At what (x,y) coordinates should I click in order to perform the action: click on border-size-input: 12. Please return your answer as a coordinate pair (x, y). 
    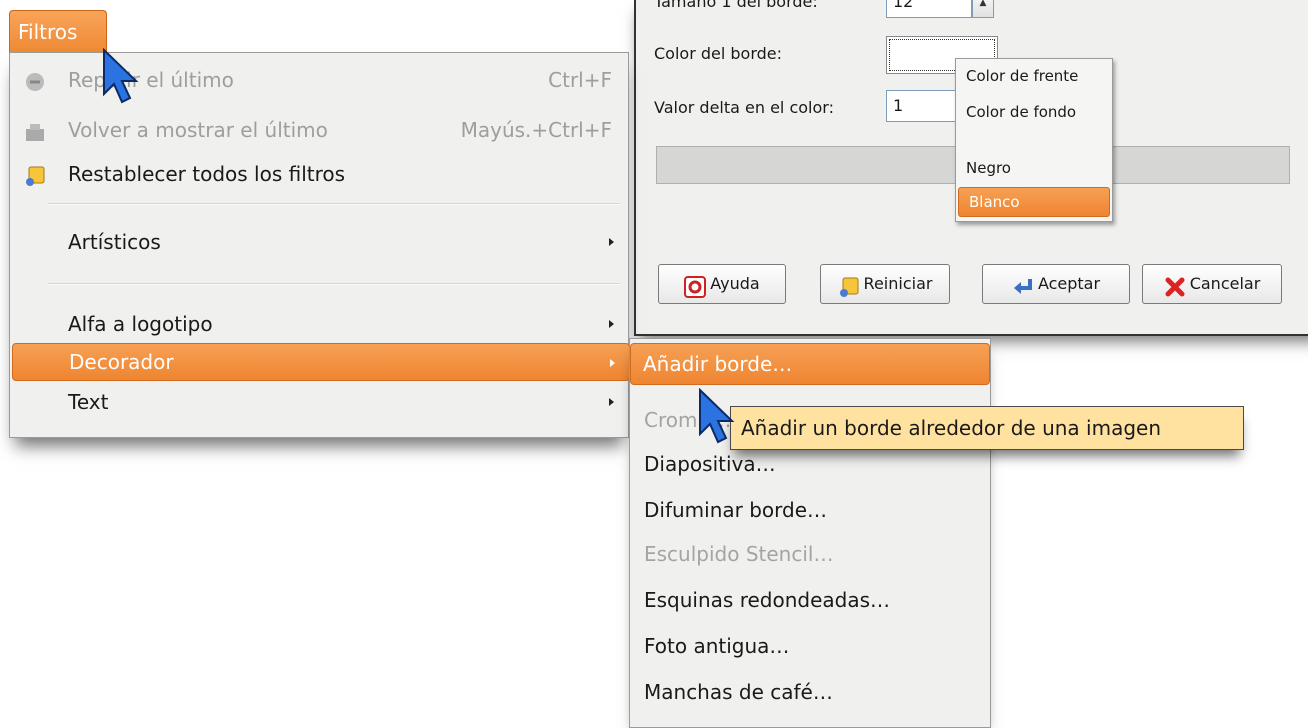
    Looking at the image, I should click on (929, 9).